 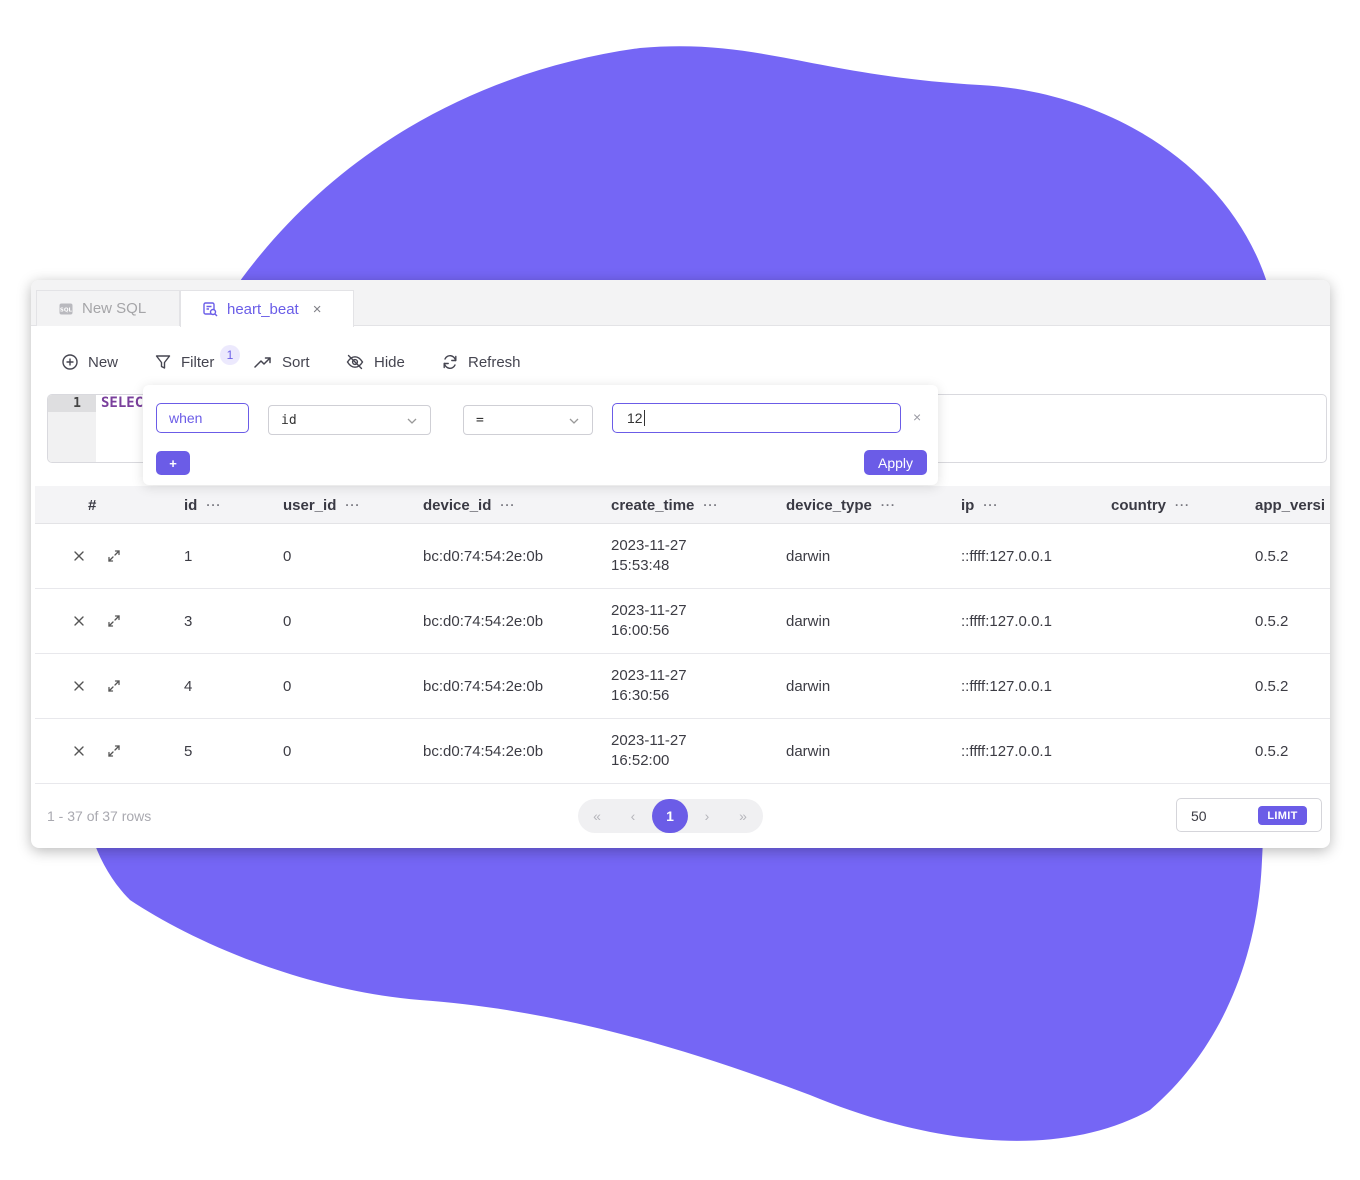 What do you see at coordinates (1199, 816) in the screenshot?
I see `limit-input: 50` at bounding box center [1199, 816].